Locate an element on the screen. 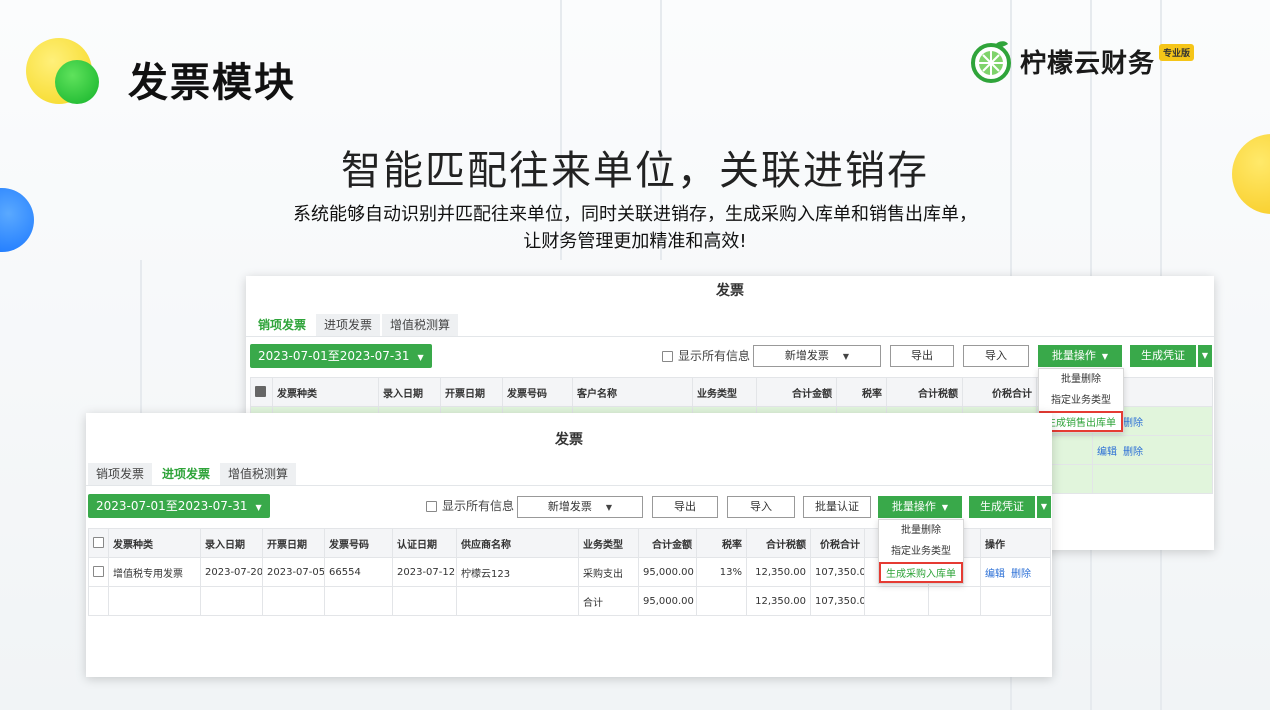  row-checkbox is located at coordinates (98, 572).